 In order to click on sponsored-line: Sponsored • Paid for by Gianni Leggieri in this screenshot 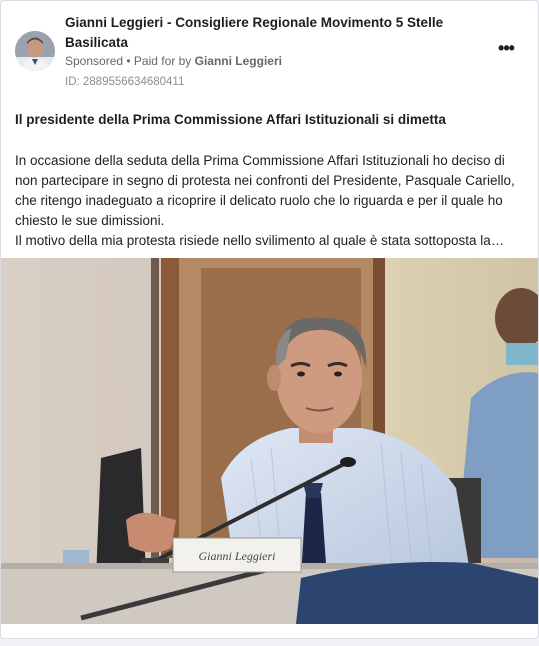, I will do `click(173, 61)`.